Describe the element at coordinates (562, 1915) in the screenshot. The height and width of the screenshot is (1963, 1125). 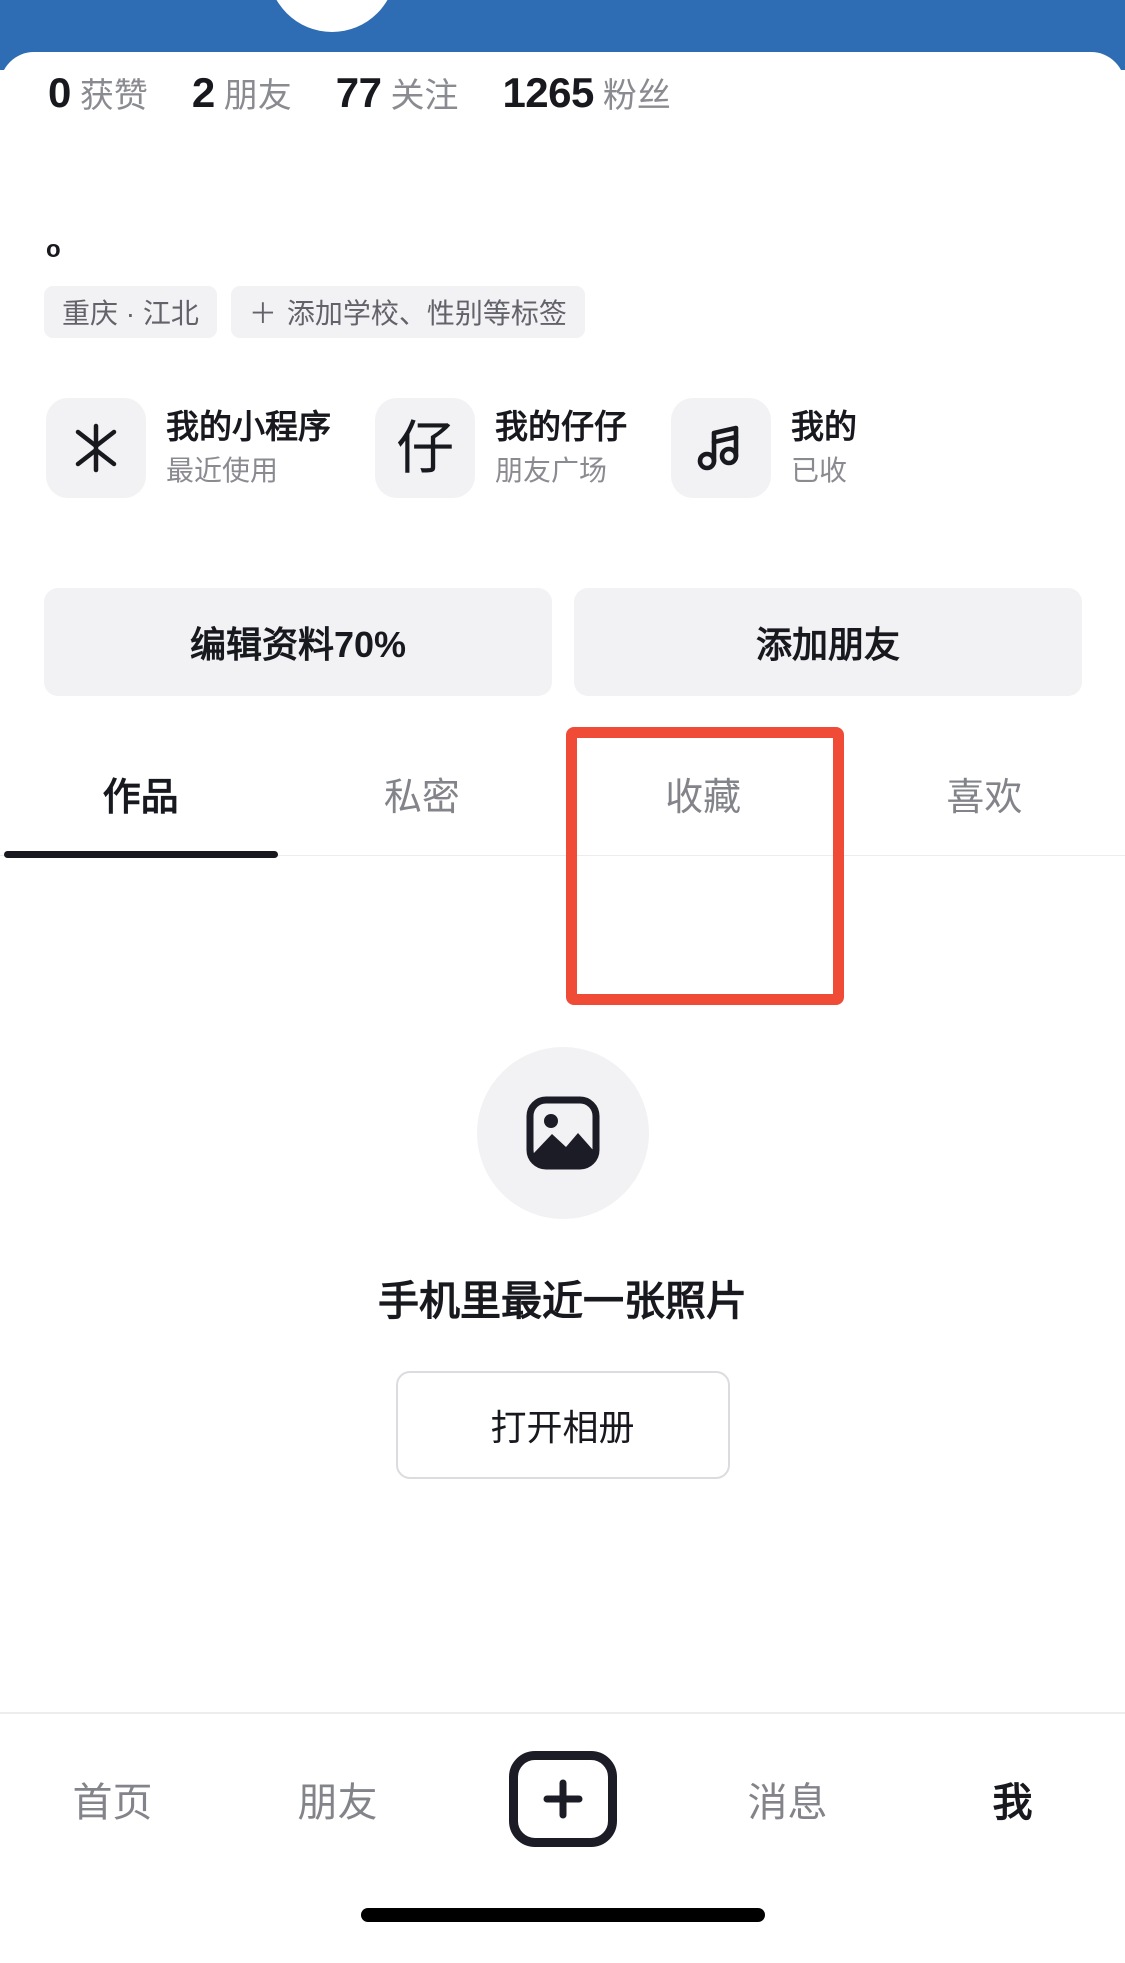
I see `home-indicator` at that location.